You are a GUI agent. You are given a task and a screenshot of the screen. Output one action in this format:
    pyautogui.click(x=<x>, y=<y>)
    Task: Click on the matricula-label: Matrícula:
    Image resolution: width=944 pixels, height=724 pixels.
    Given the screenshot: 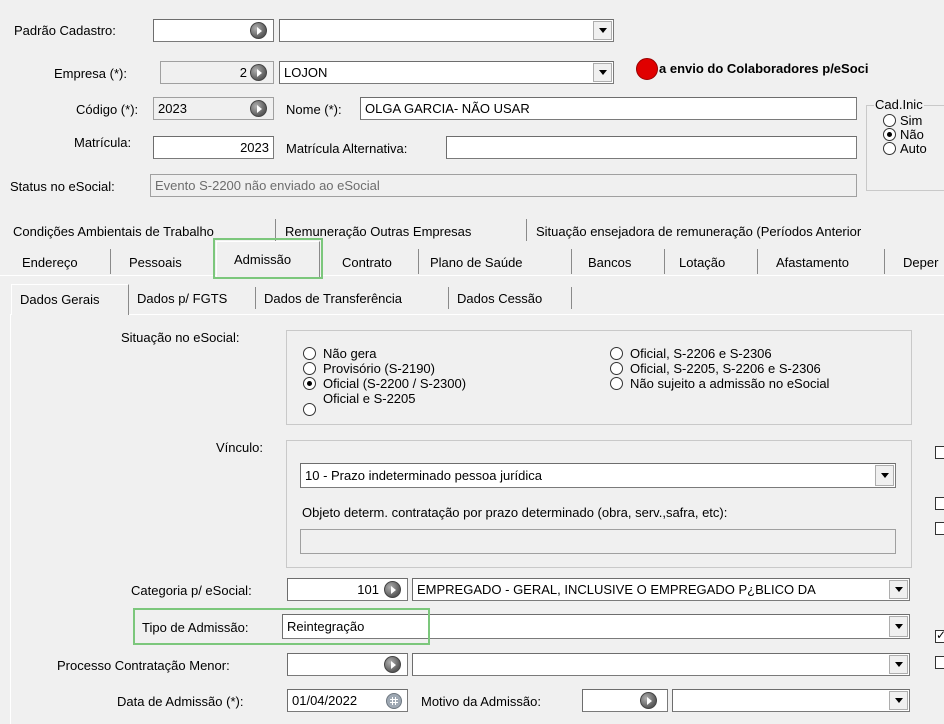 What is the action you would take?
    pyautogui.click(x=103, y=142)
    